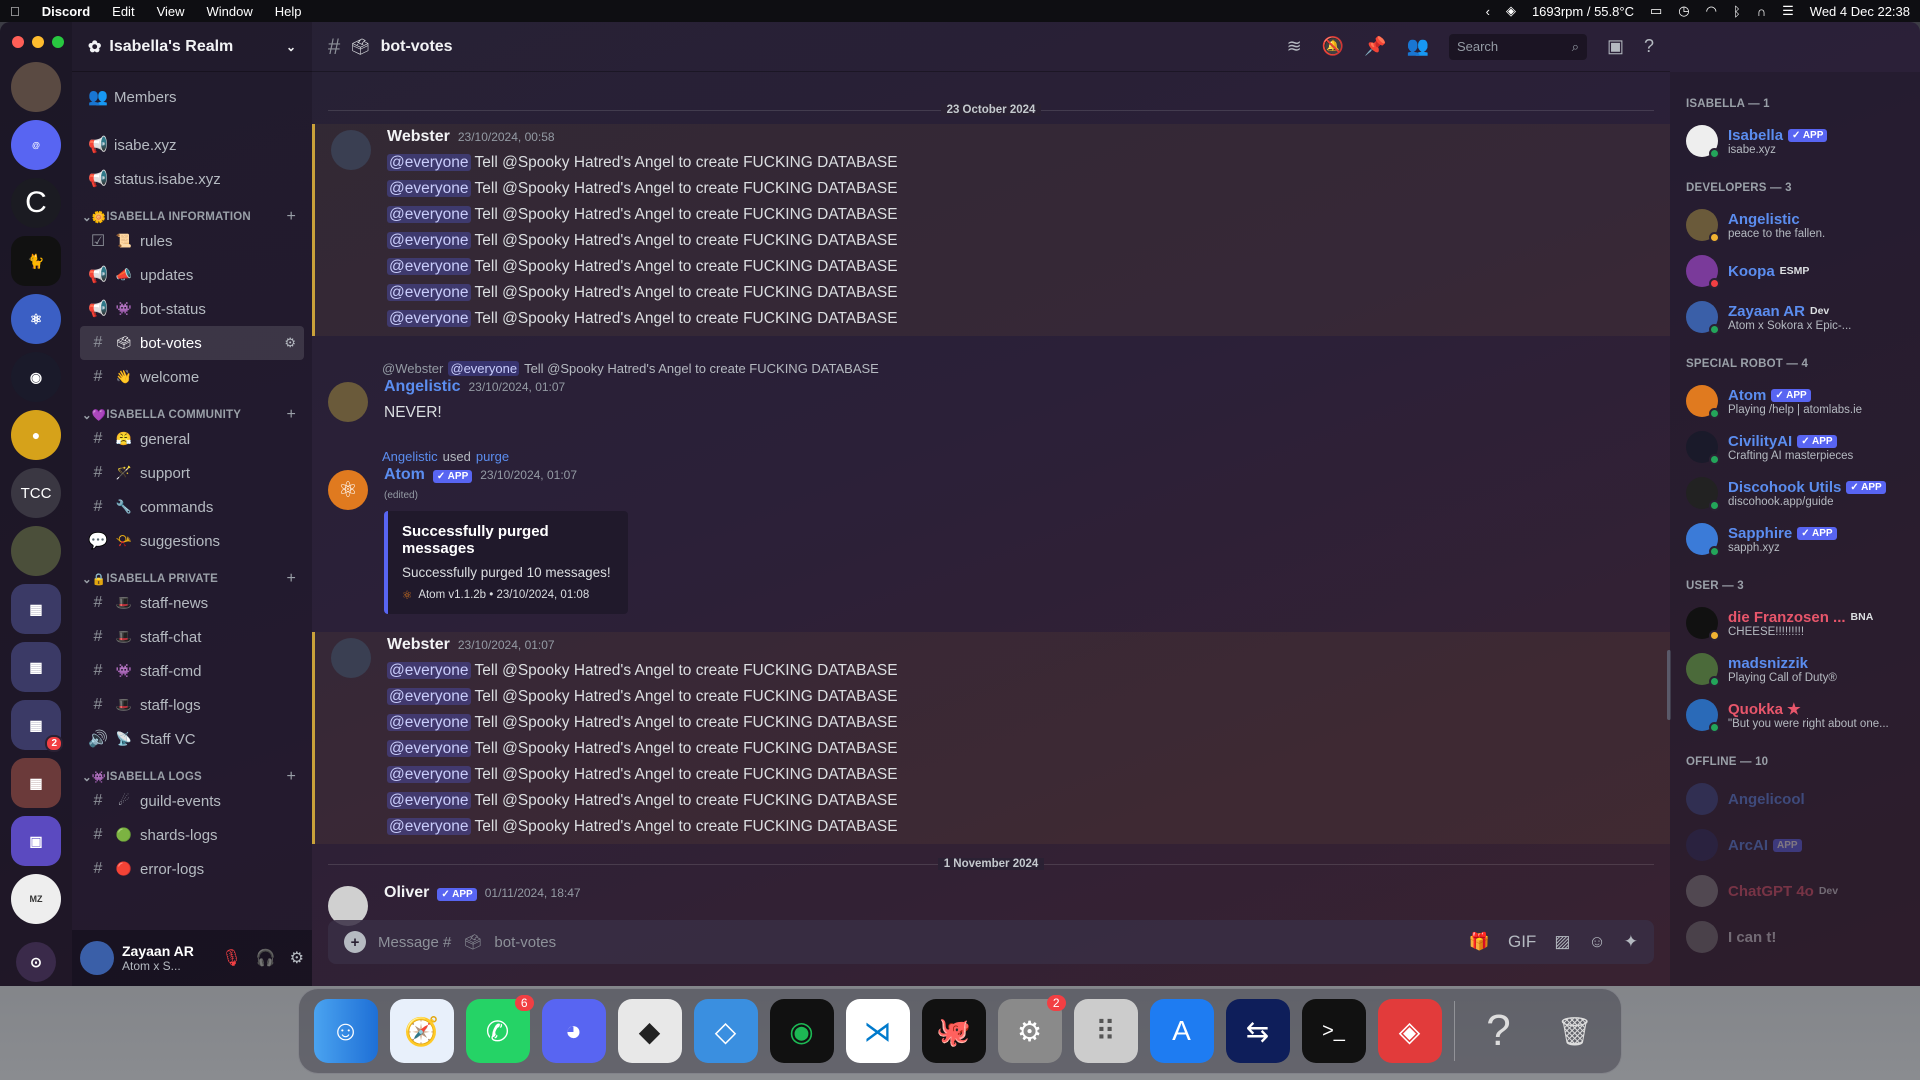  I want to click on search-input: Search ⌕, so click(1517, 46).